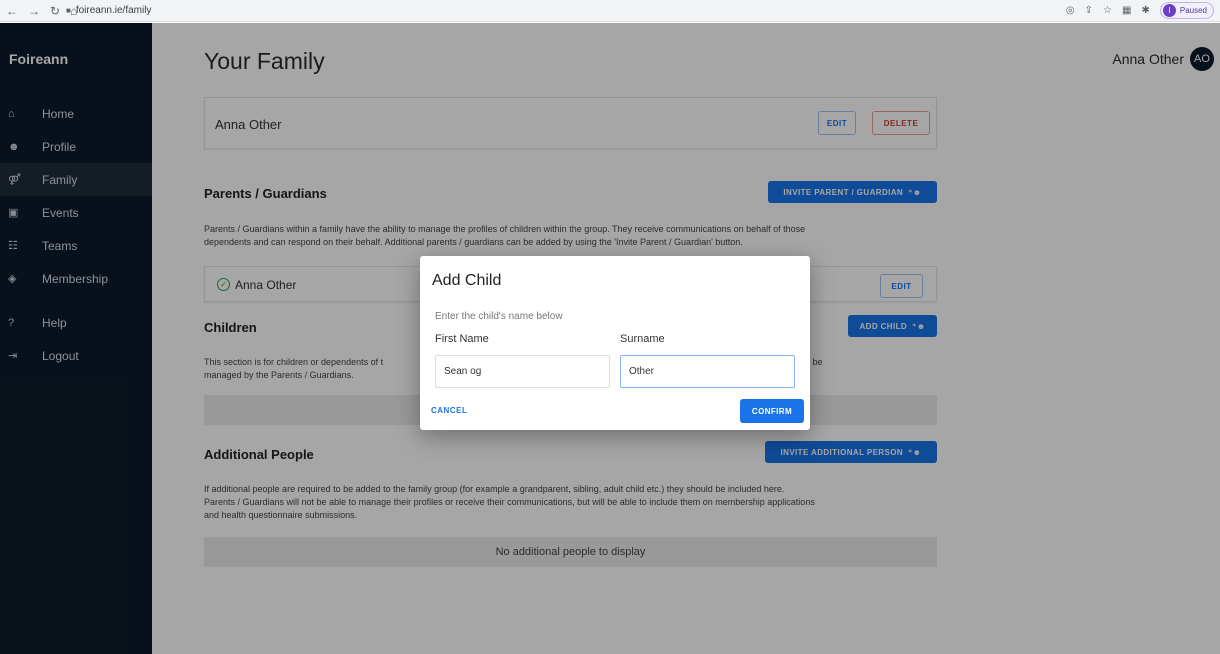 Image resolution: width=1220 pixels, height=654 pixels. What do you see at coordinates (1169, 10) in the screenshot?
I see `profile-avatar: I` at bounding box center [1169, 10].